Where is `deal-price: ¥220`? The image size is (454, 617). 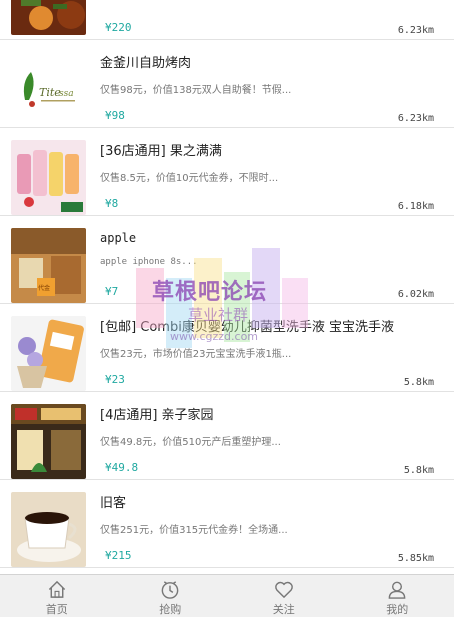
deal-price: ¥220 is located at coordinates (118, 27).